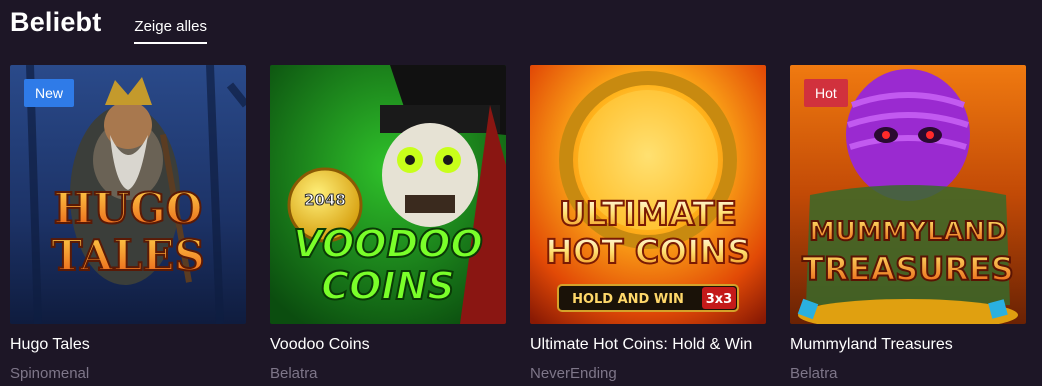 This screenshot has width=1042, height=386. Describe the element at coordinates (648, 213) in the screenshot. I see `thumb-title-line1: ULTIMATE` at that location.